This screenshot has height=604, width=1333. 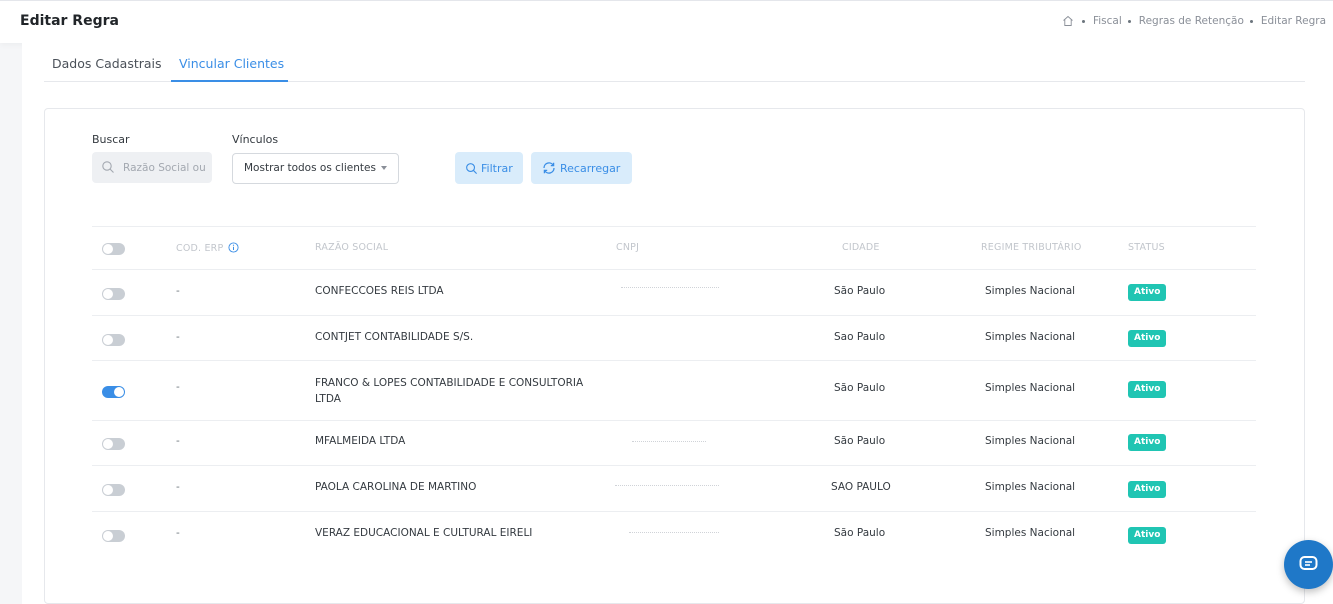 What do you see at coordinates (384, 168) in the screenshot?
I see `chevron-down-icon` at bounding box center [384, 168].